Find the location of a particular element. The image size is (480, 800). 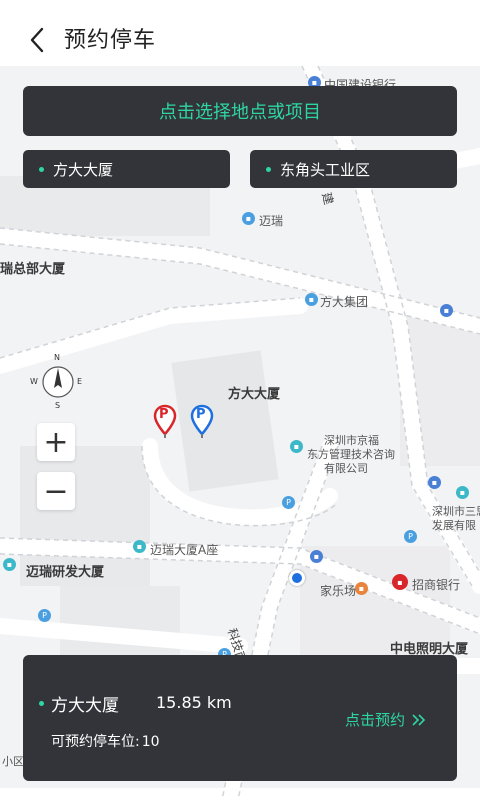

map-label: 招商银行 is located at coordinates (436, 585).